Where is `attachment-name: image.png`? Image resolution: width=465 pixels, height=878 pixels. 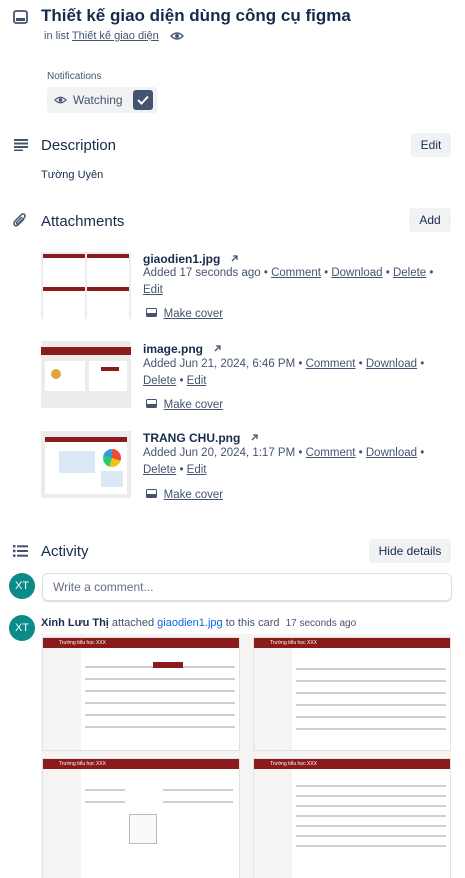
attachment-name: image.png is located at coordinates (173, 349).